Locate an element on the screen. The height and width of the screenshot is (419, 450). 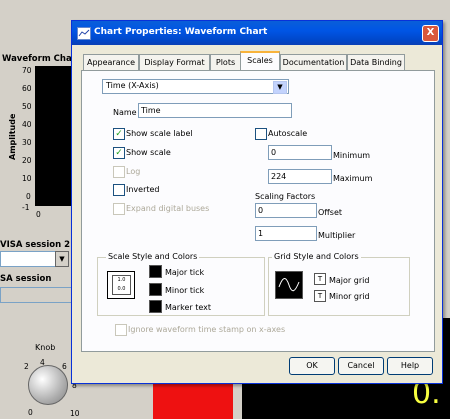
tab-scales: Scales is located at coordinates (260, 61).